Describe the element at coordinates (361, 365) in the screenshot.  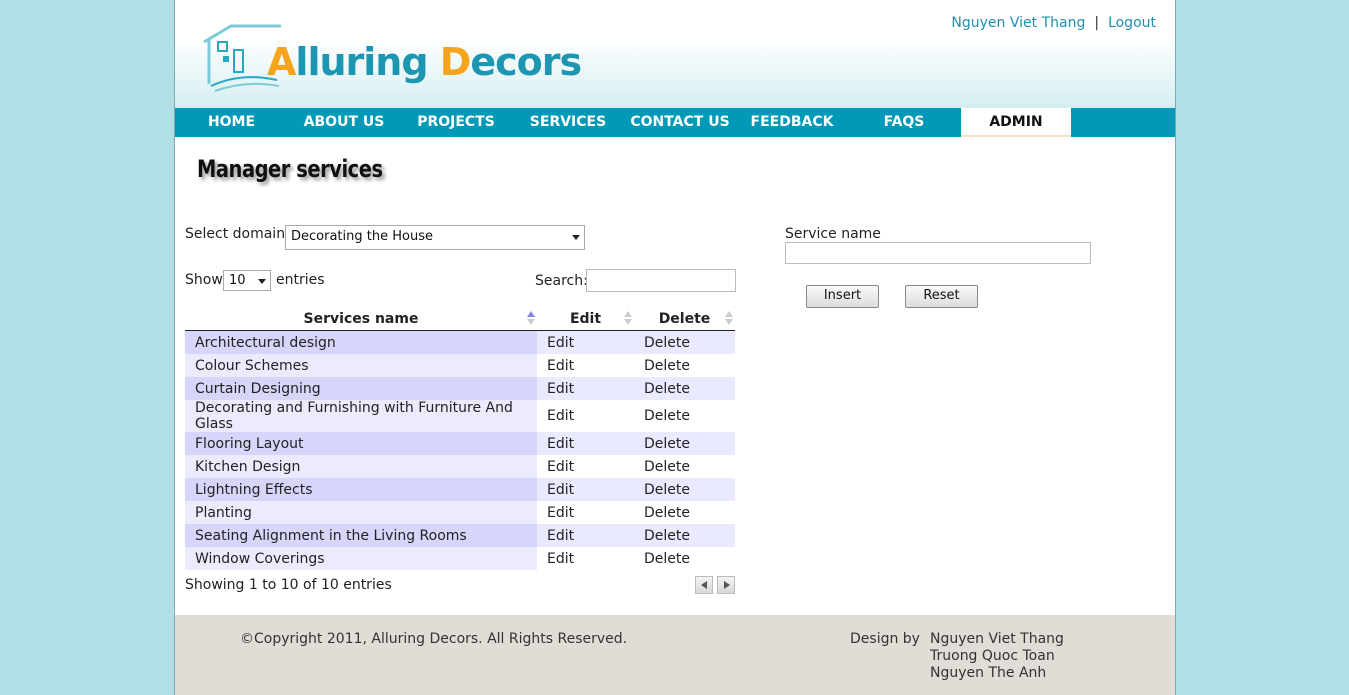
I see `service-name-cell: Colour Schemes` at that location.